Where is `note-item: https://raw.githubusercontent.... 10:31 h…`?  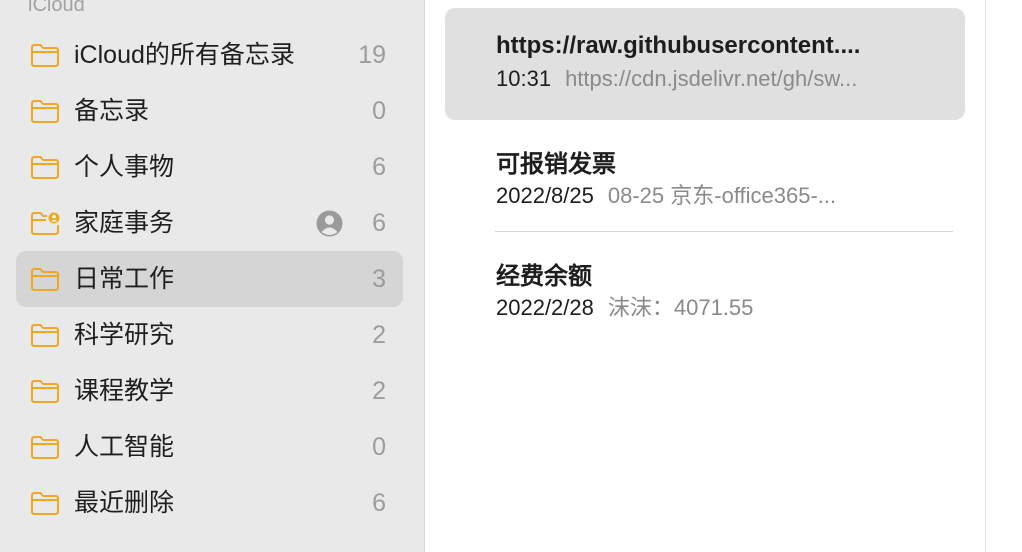 note-item: https://raw.githubusercontent.... 10:31 h… is located at coordinates (705, 64).